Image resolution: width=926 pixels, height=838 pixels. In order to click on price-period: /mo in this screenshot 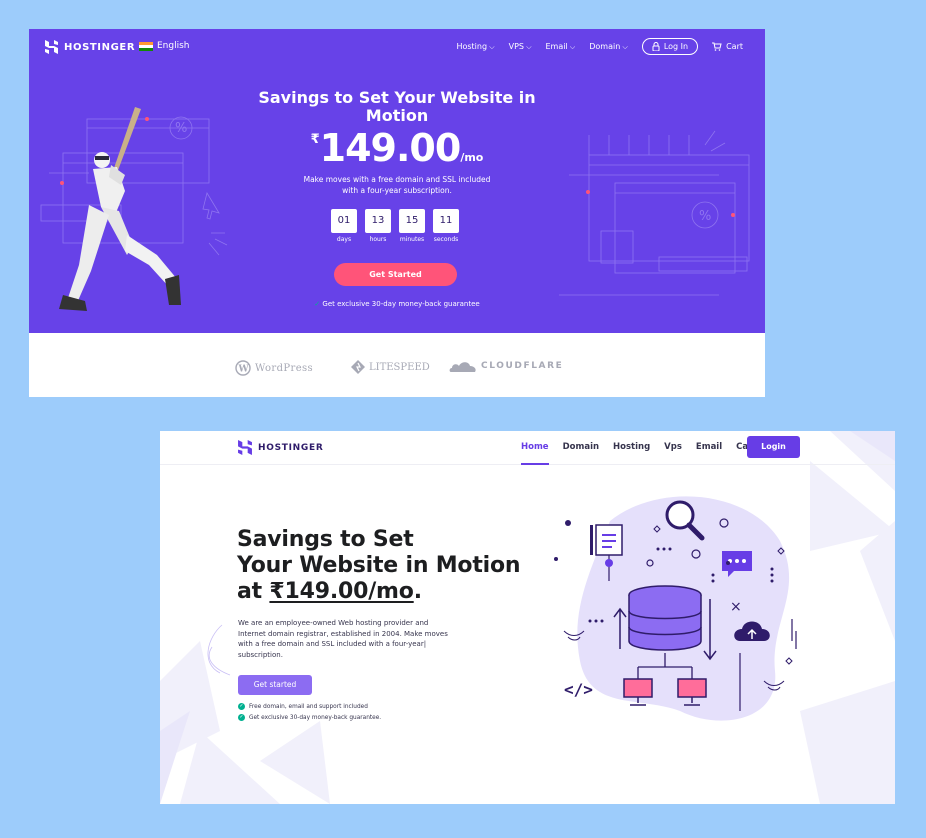, I will do `click(472, 157)`.